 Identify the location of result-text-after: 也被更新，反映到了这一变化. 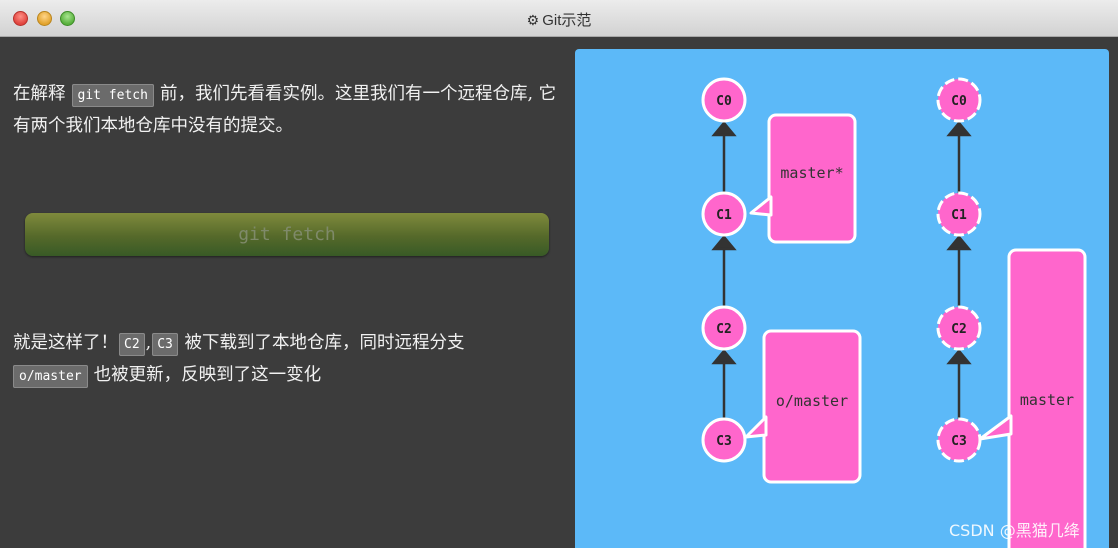
(207, 375).